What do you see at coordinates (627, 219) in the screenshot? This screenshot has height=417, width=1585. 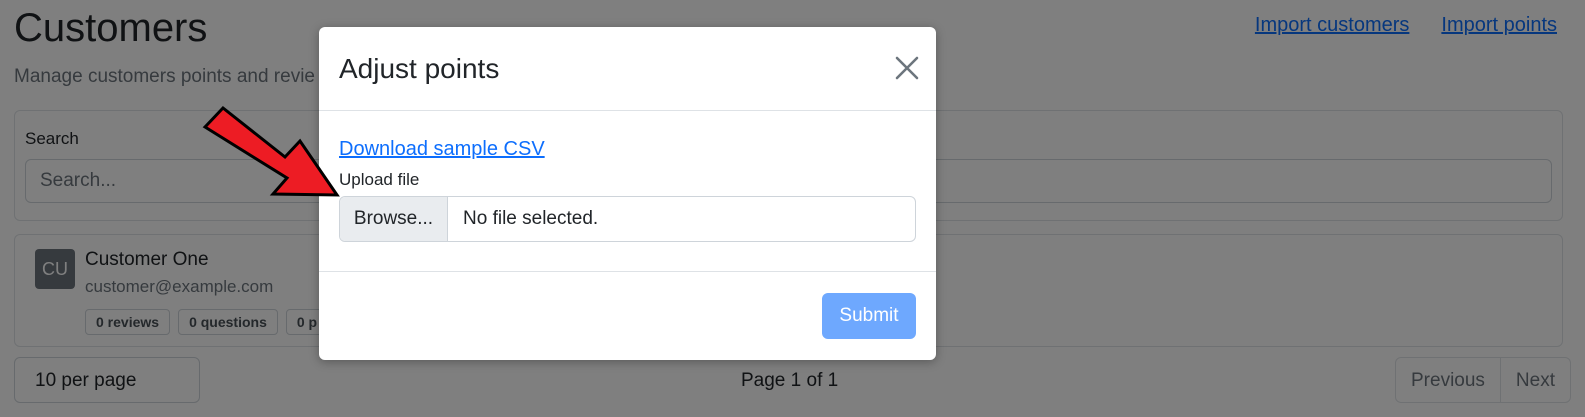 I see `file-upload-input: Browse... No file selected.` at bounding box center [627, 219].